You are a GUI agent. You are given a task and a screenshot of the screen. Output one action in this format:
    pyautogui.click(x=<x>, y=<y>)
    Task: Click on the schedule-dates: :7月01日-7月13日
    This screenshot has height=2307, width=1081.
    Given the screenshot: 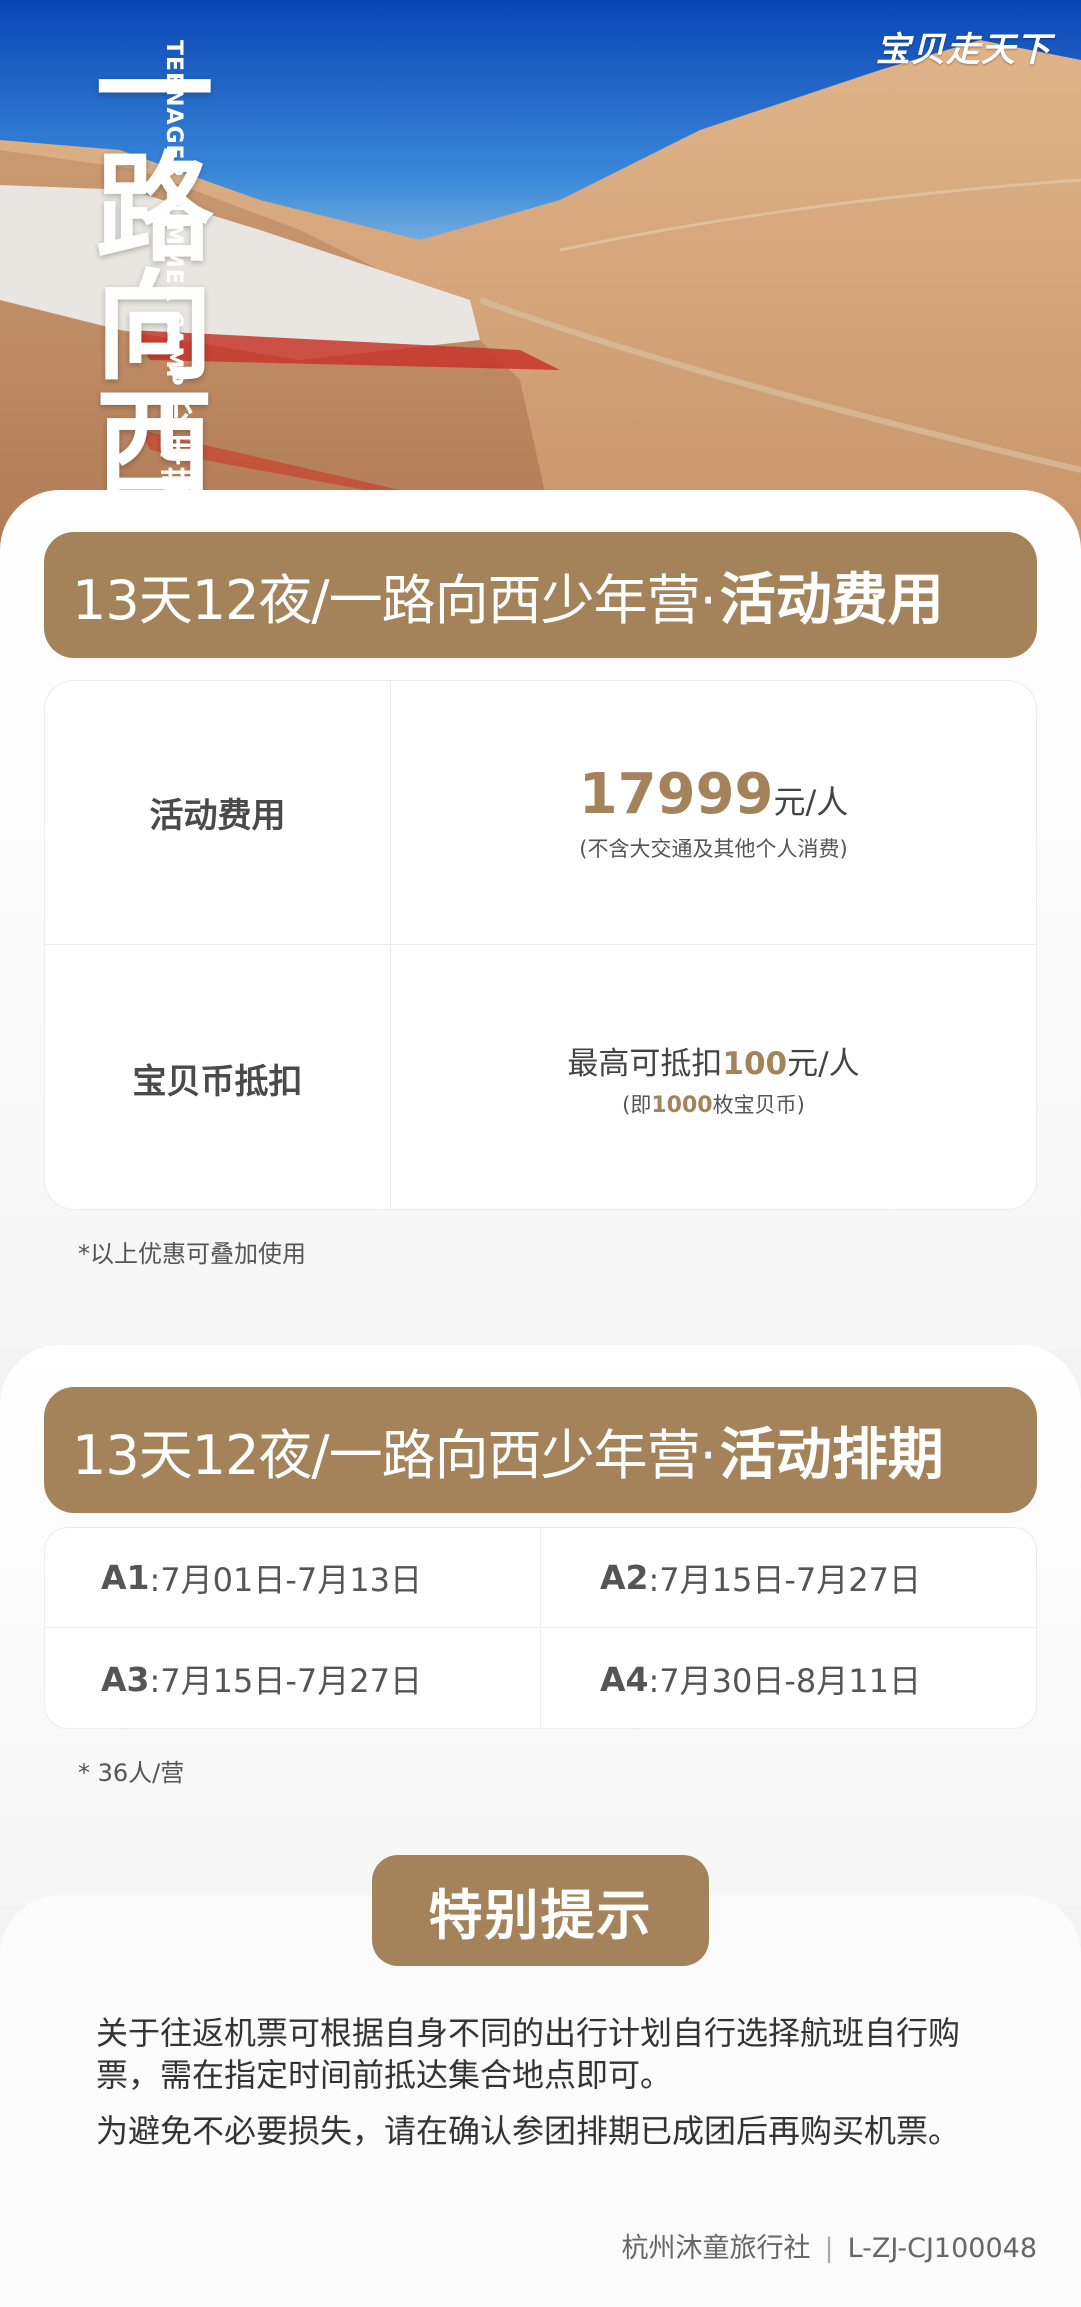 What is the action you would take?
    pyautogui.click(x=286, y=1579)
    